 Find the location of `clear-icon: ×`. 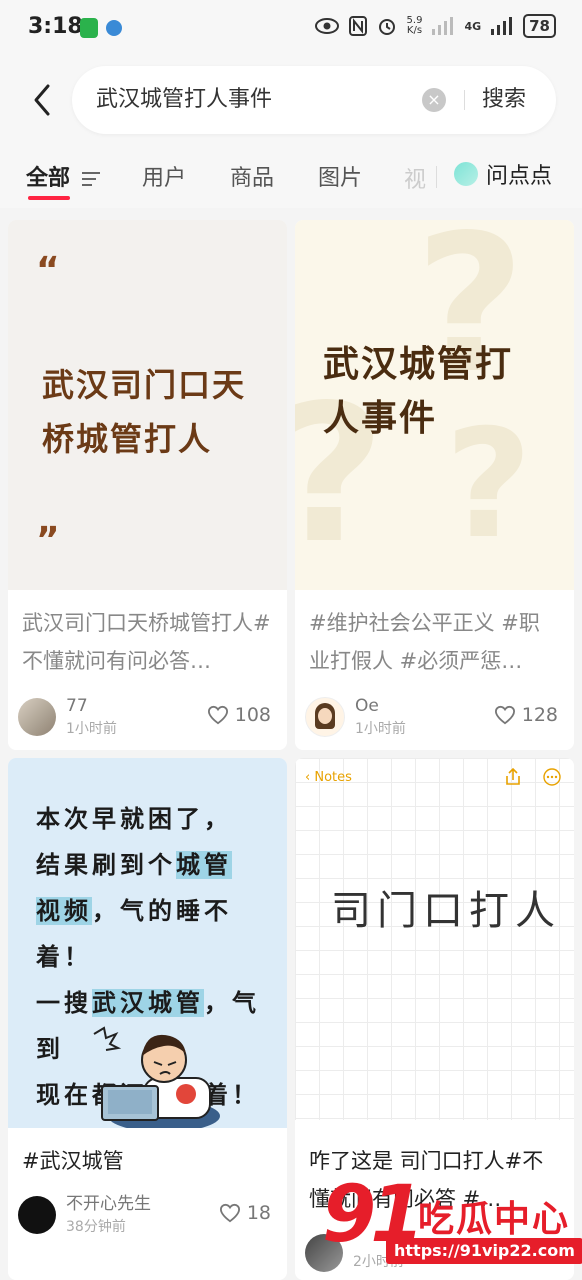

clear-icon: × is located at coordinates (434, 100).